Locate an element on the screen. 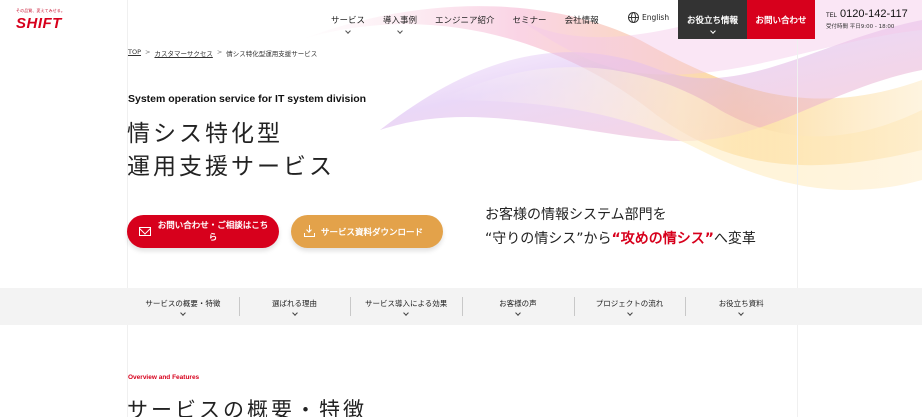 Image resolution: width=922 pixels, height=417 pixels. anchor-overview: サービスの概要・特徴 is located at coordinates (183, 306).